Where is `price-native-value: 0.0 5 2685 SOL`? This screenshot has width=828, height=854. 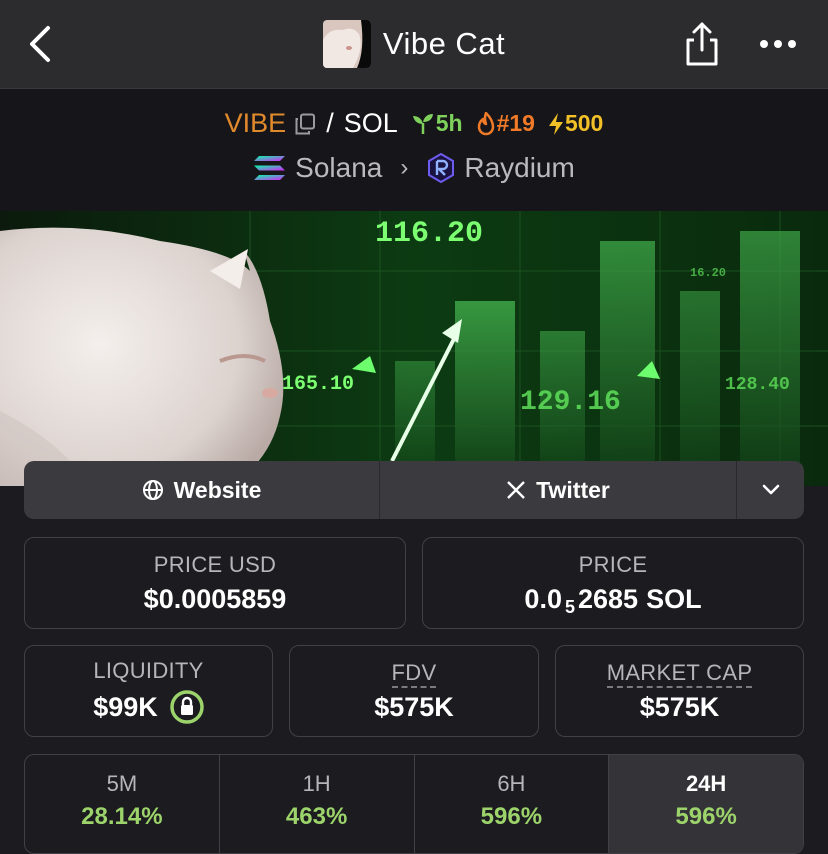
price-native-value: 0.0 5 2685 SOL is located at coordinates (613, 600).